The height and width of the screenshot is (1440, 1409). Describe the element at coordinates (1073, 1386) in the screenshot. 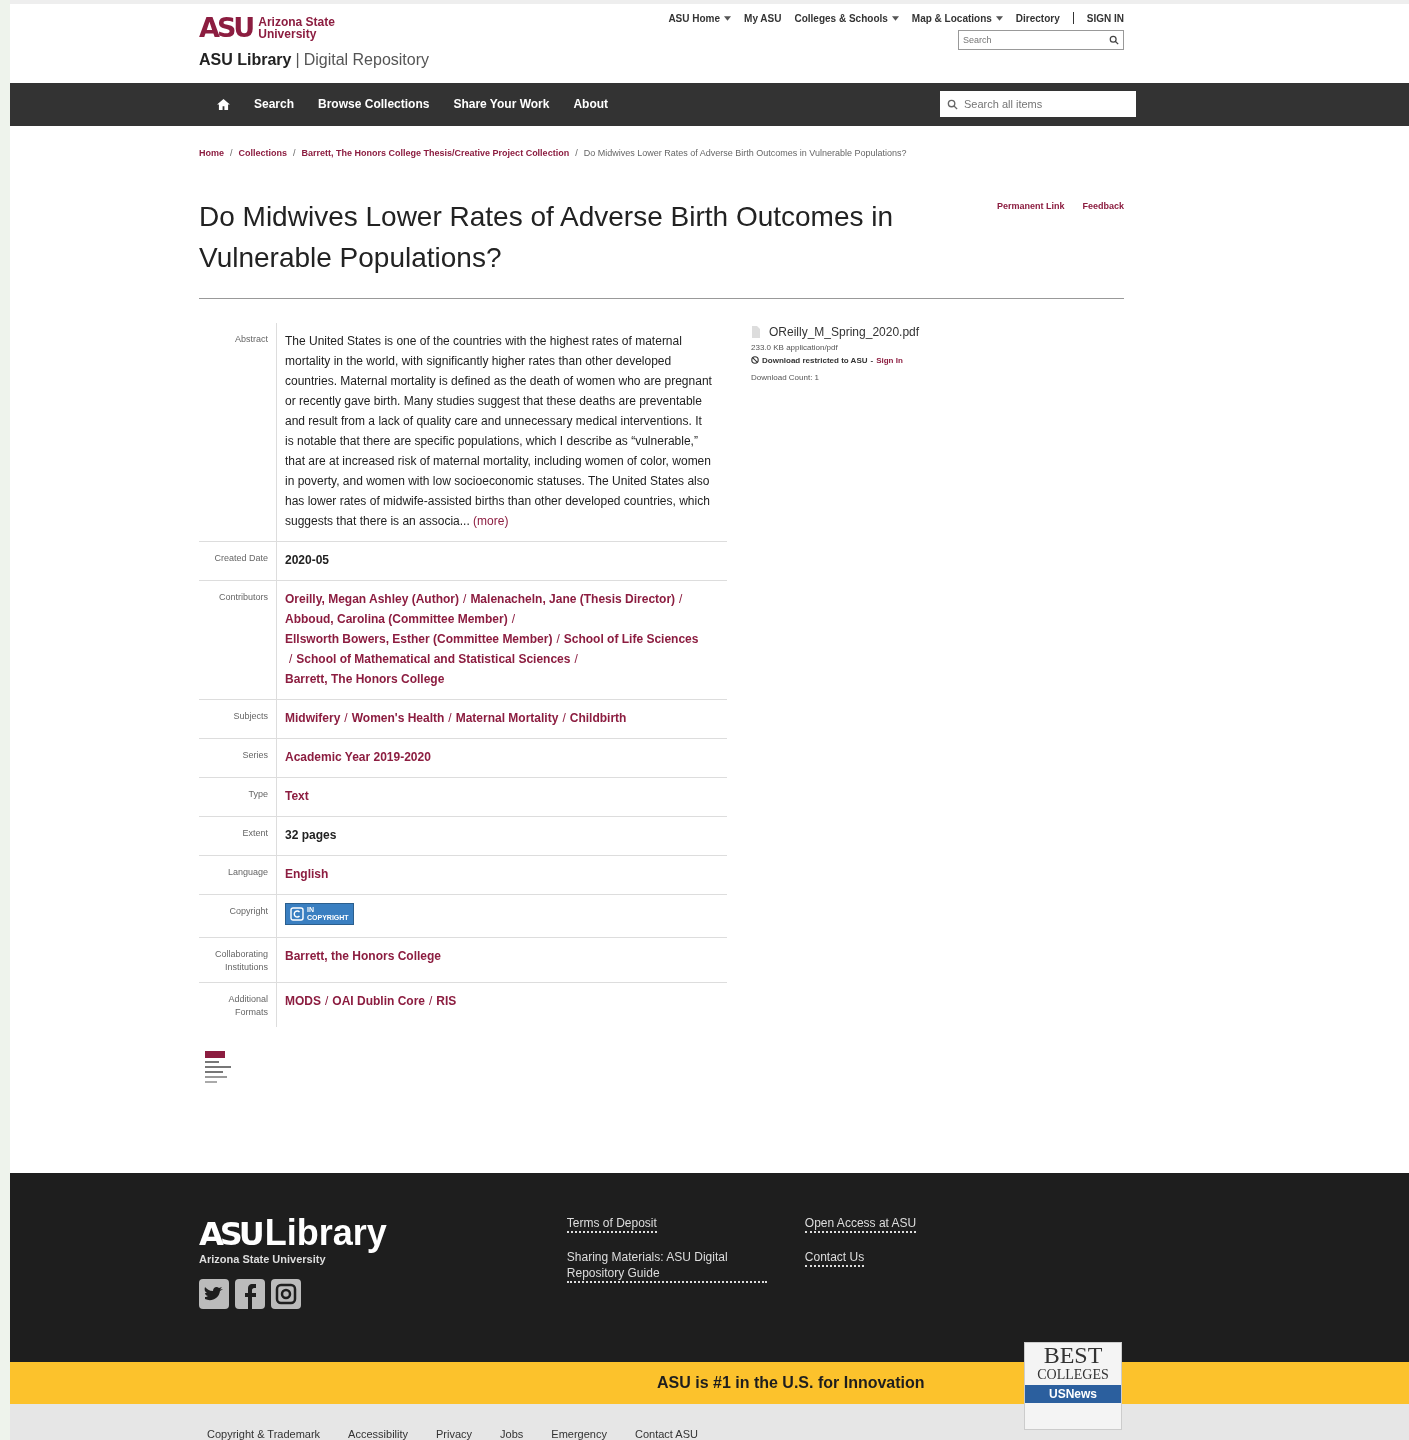

I see `ranking-badge: BEST COLLEGES USNews` at that location.